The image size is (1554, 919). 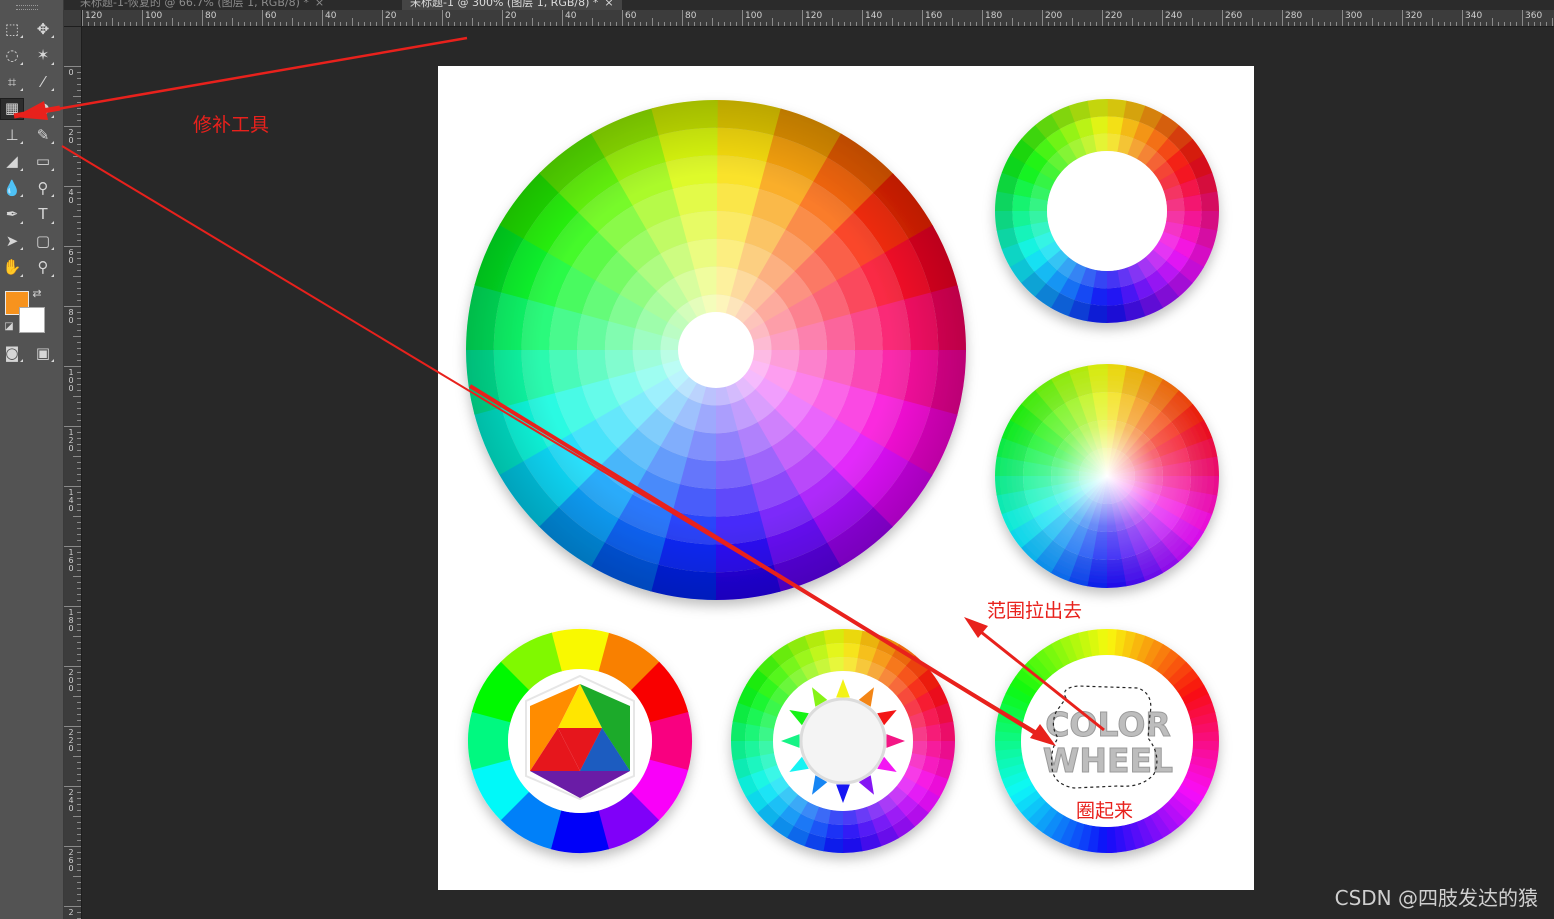 I want to click on ruler-label: 320, so click(x=1414, y=16).